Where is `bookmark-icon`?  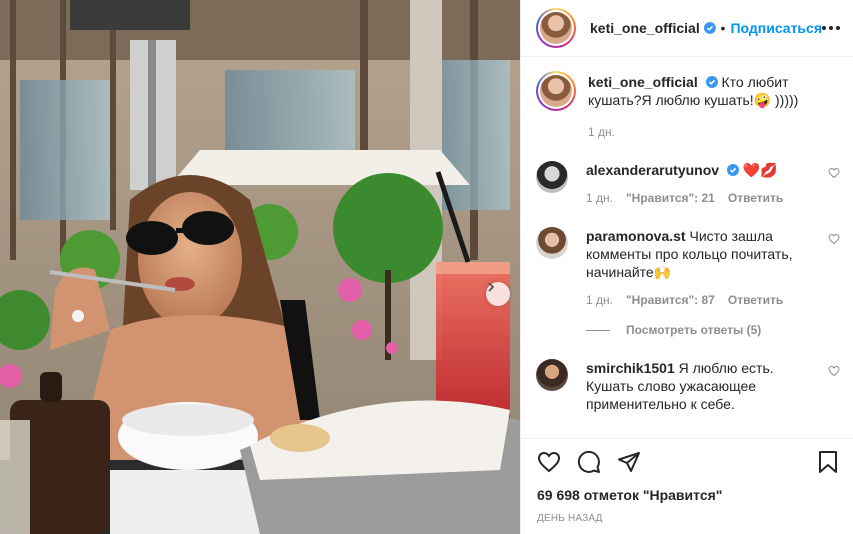
bookmark-icon is located at coordinates (828, 462).